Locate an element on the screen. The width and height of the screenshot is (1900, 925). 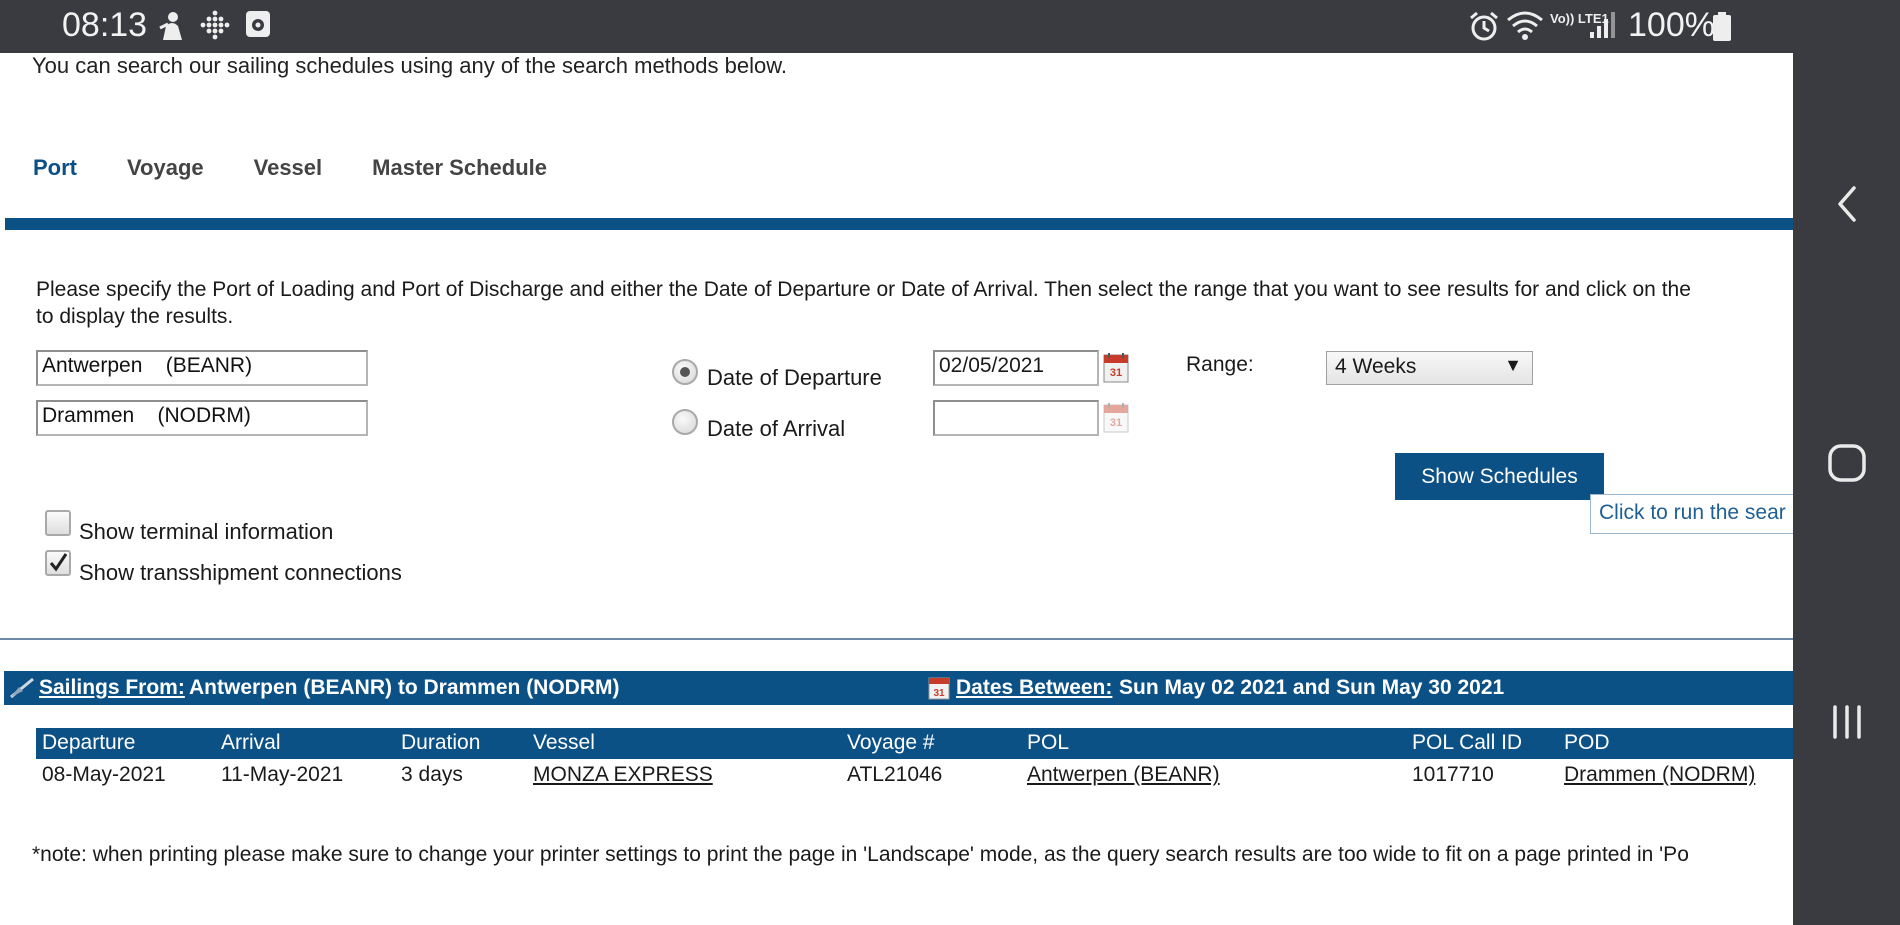
port-of-loading-input: Antwerpen (BEANR) is located at coordinates (202, 368).